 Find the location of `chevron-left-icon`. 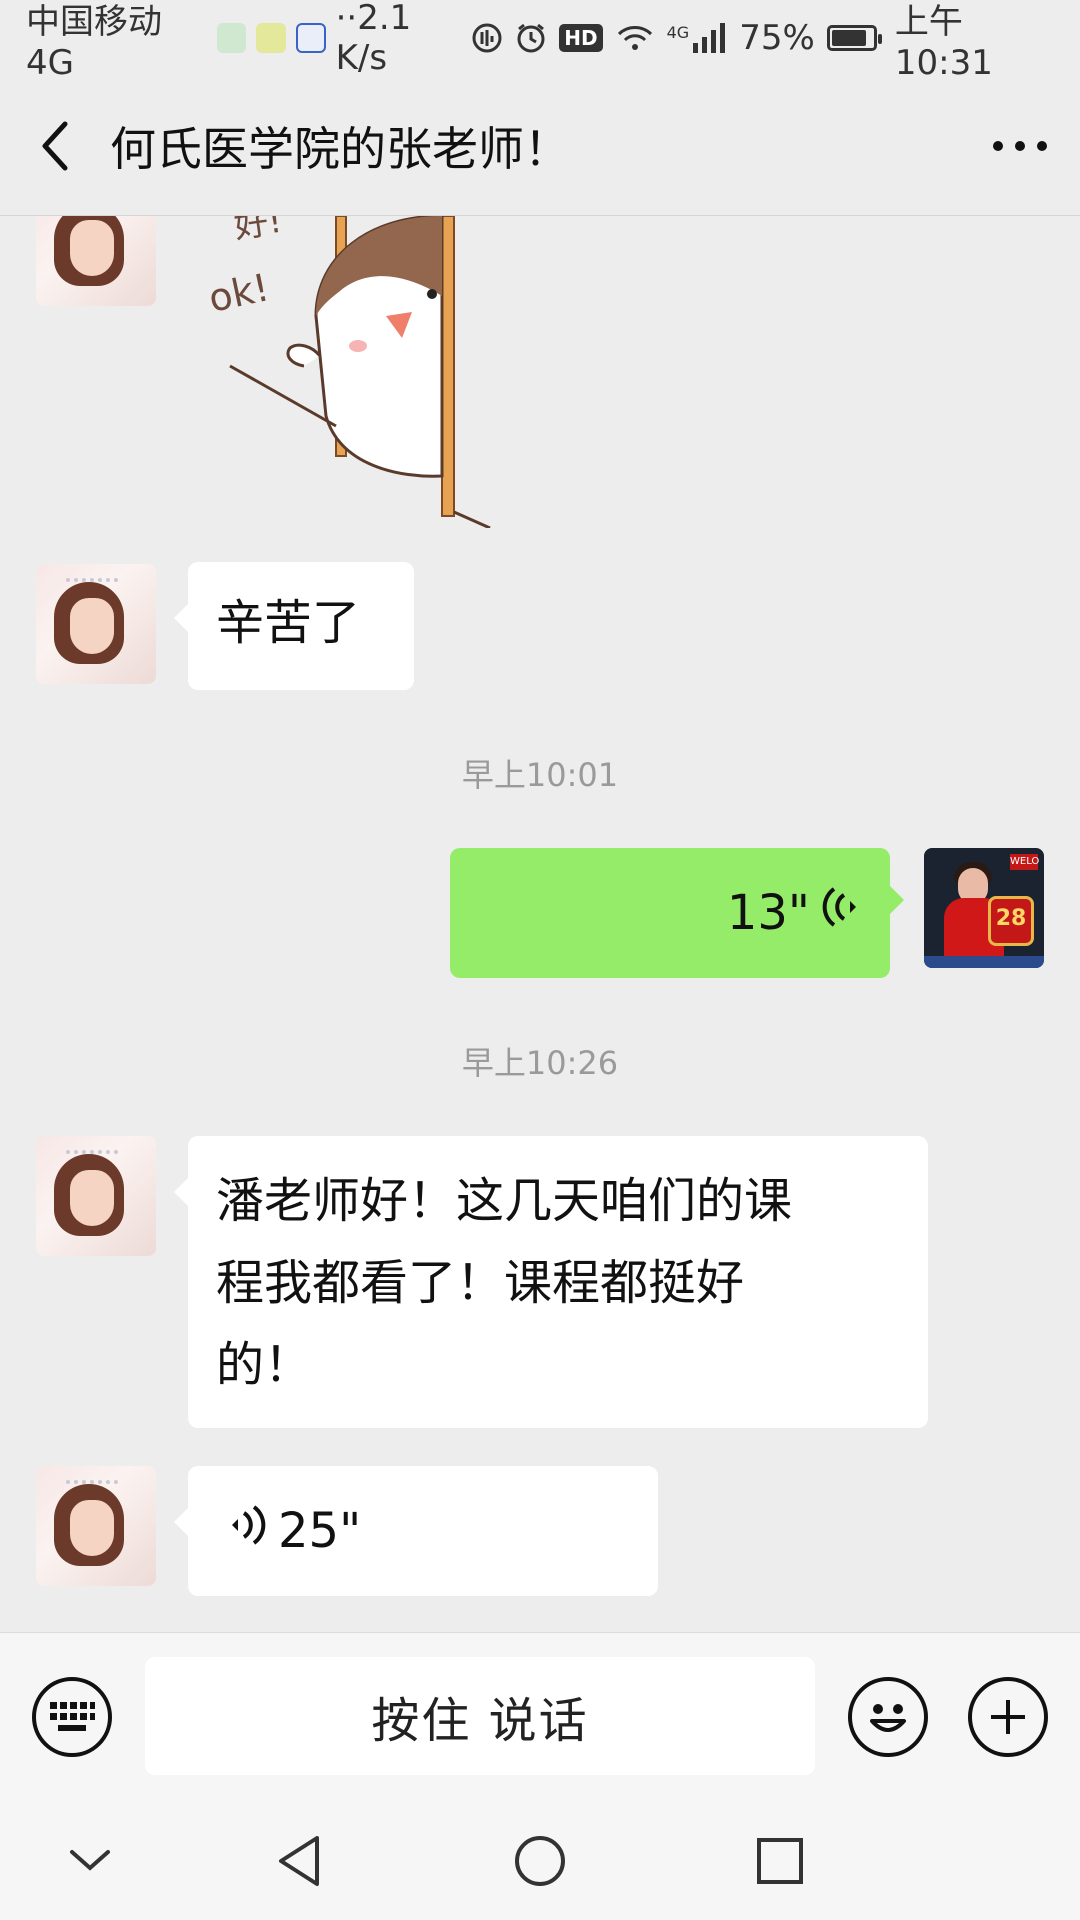

chevron-left-icon is located at coordinates (55, 146).